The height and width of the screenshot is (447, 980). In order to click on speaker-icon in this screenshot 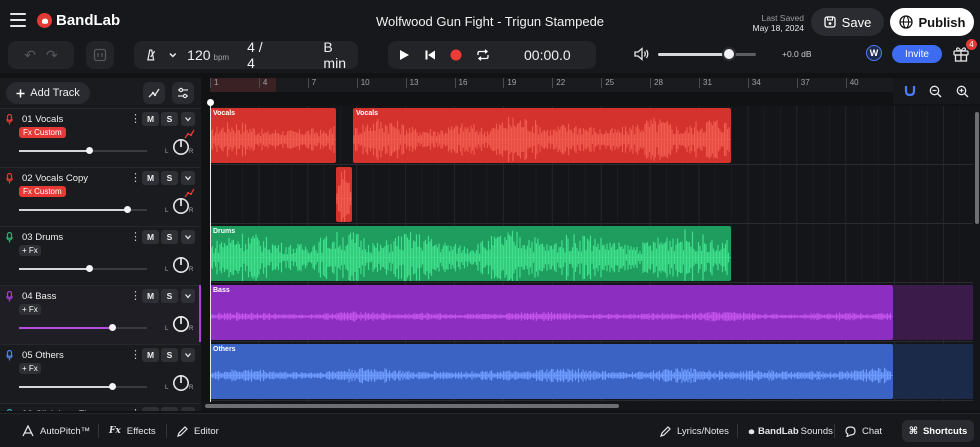, I will do `click(642, 54)`.